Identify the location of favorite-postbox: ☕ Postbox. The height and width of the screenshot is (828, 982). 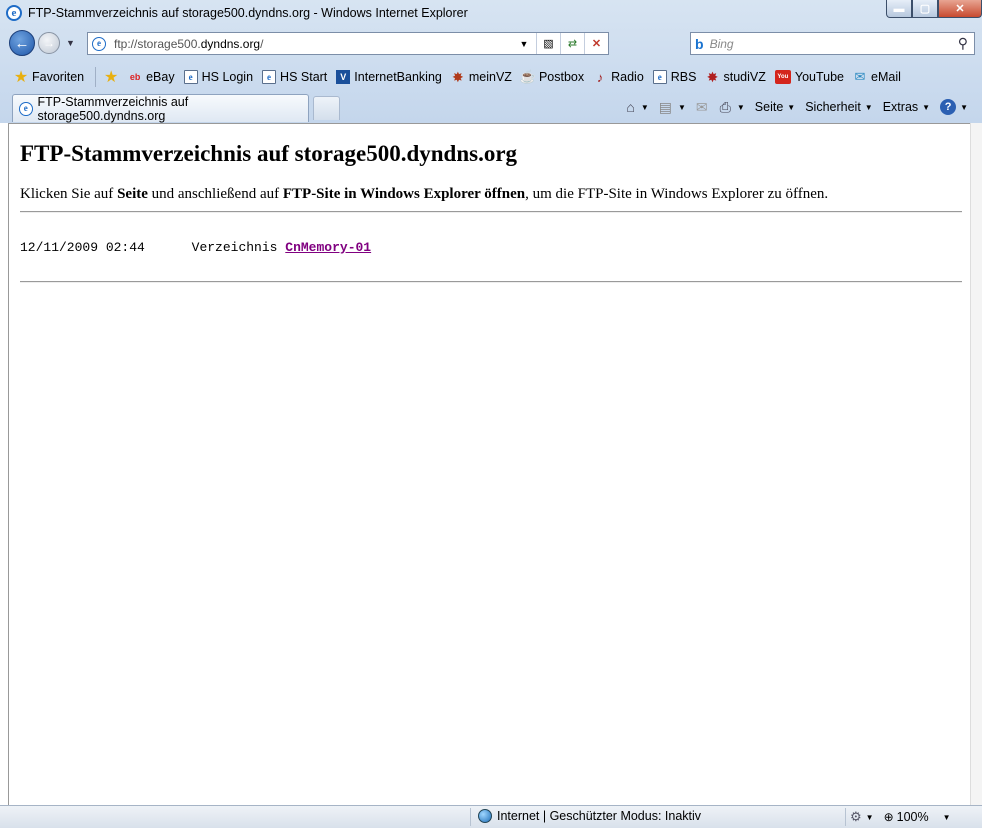
(552, 76).